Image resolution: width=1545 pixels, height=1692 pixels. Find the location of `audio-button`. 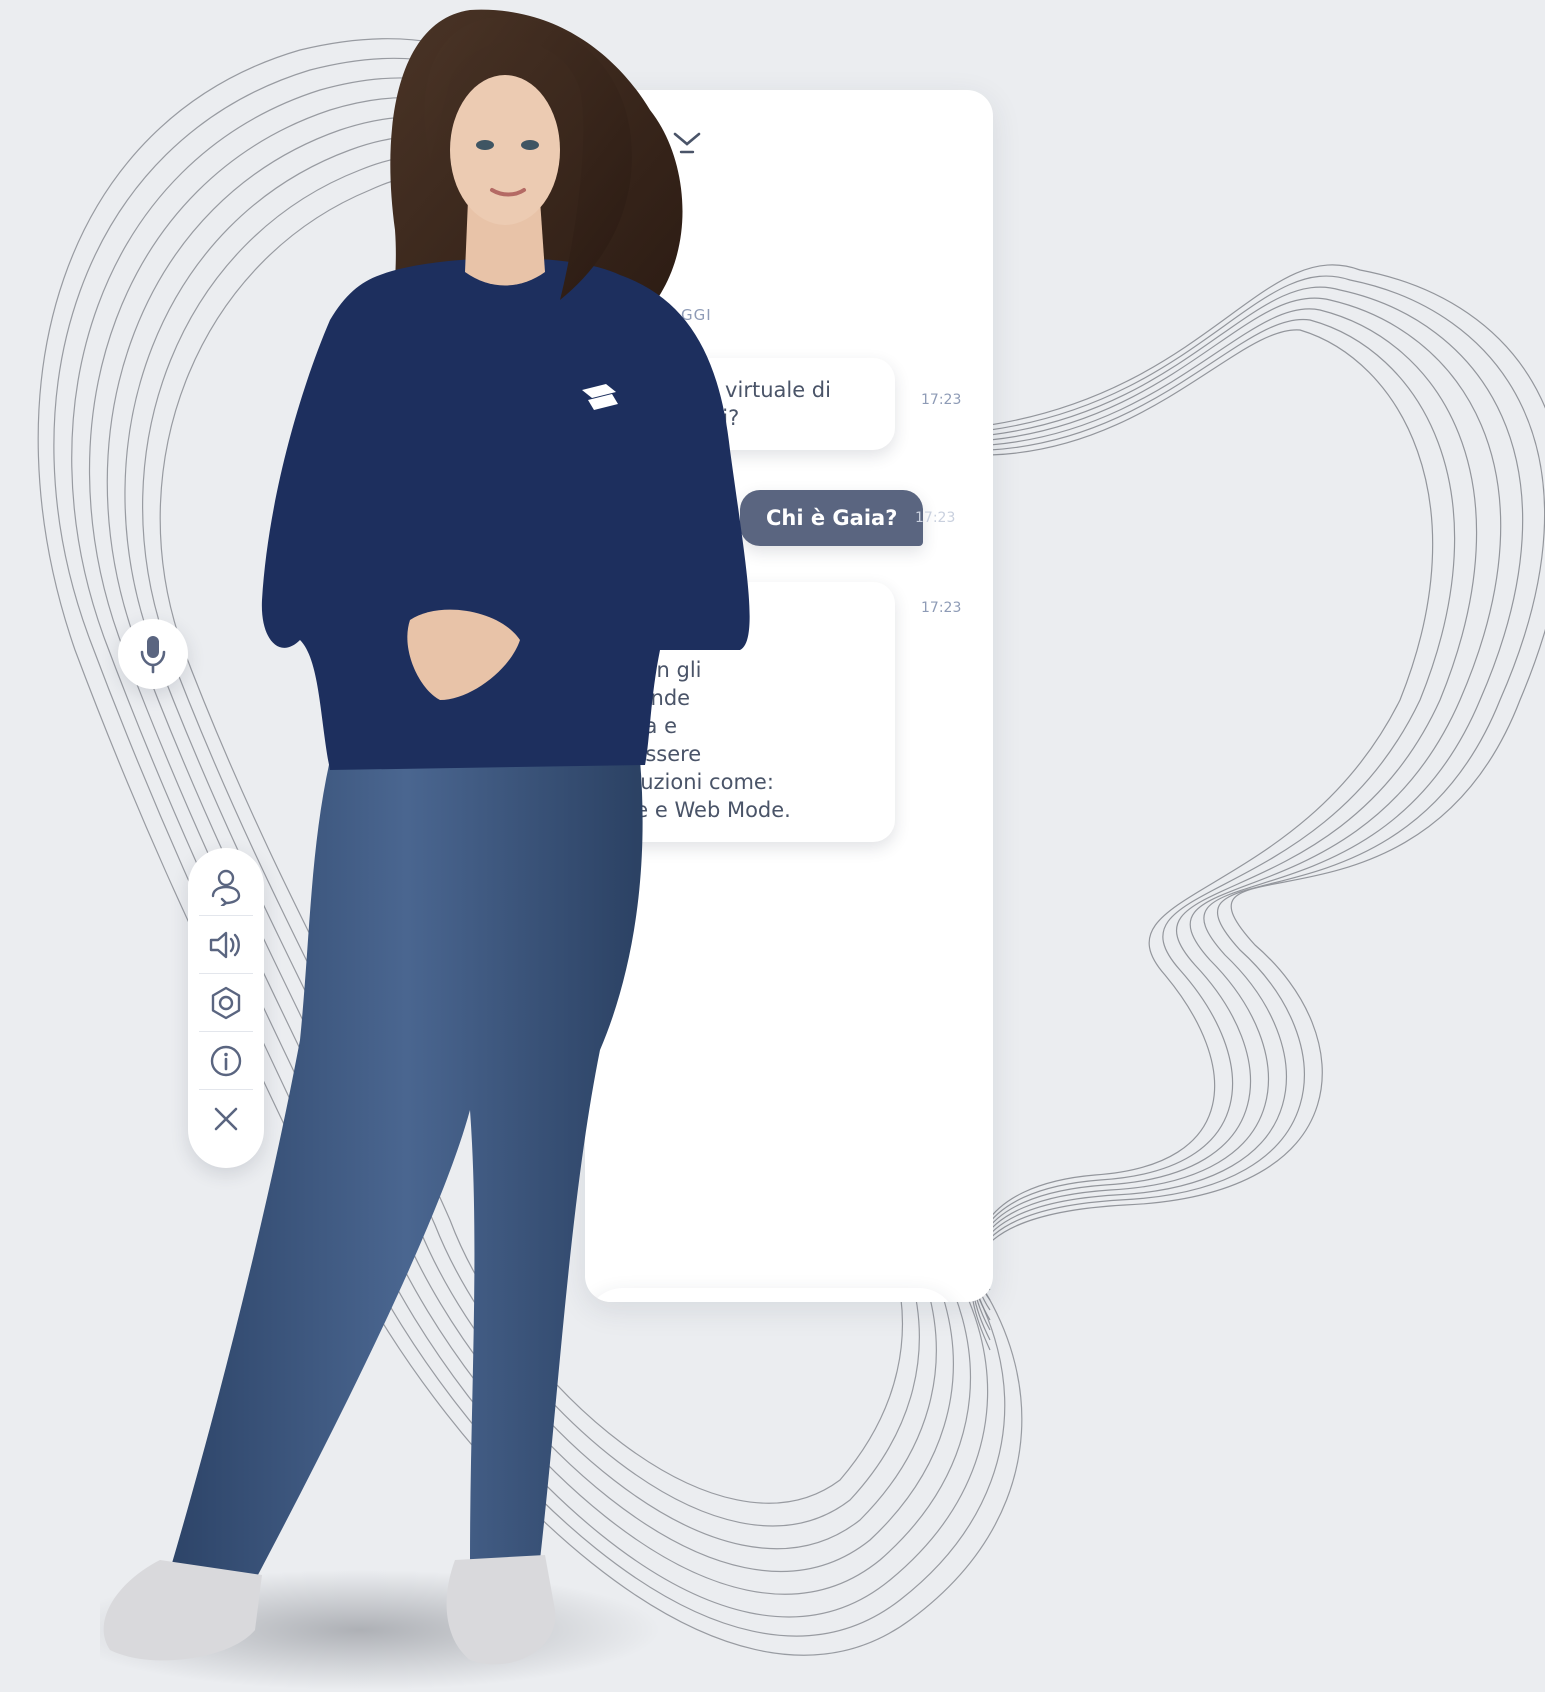

audio-button is located at coordinates (226, 945).